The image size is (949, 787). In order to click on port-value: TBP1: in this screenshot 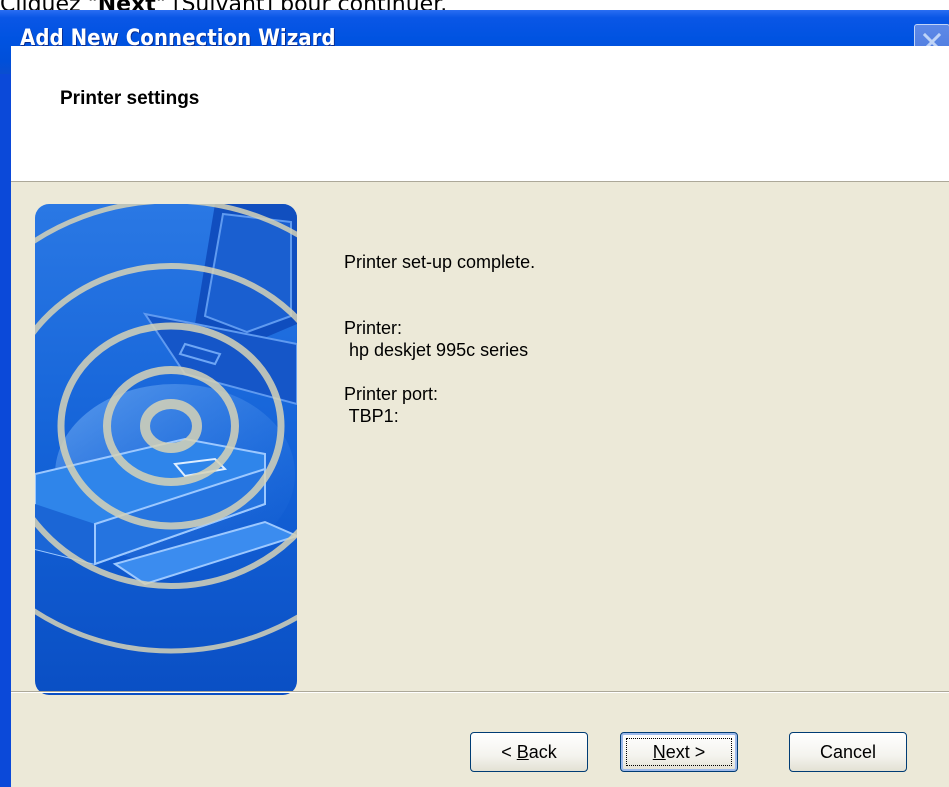, I will do `click(371, 416)`.